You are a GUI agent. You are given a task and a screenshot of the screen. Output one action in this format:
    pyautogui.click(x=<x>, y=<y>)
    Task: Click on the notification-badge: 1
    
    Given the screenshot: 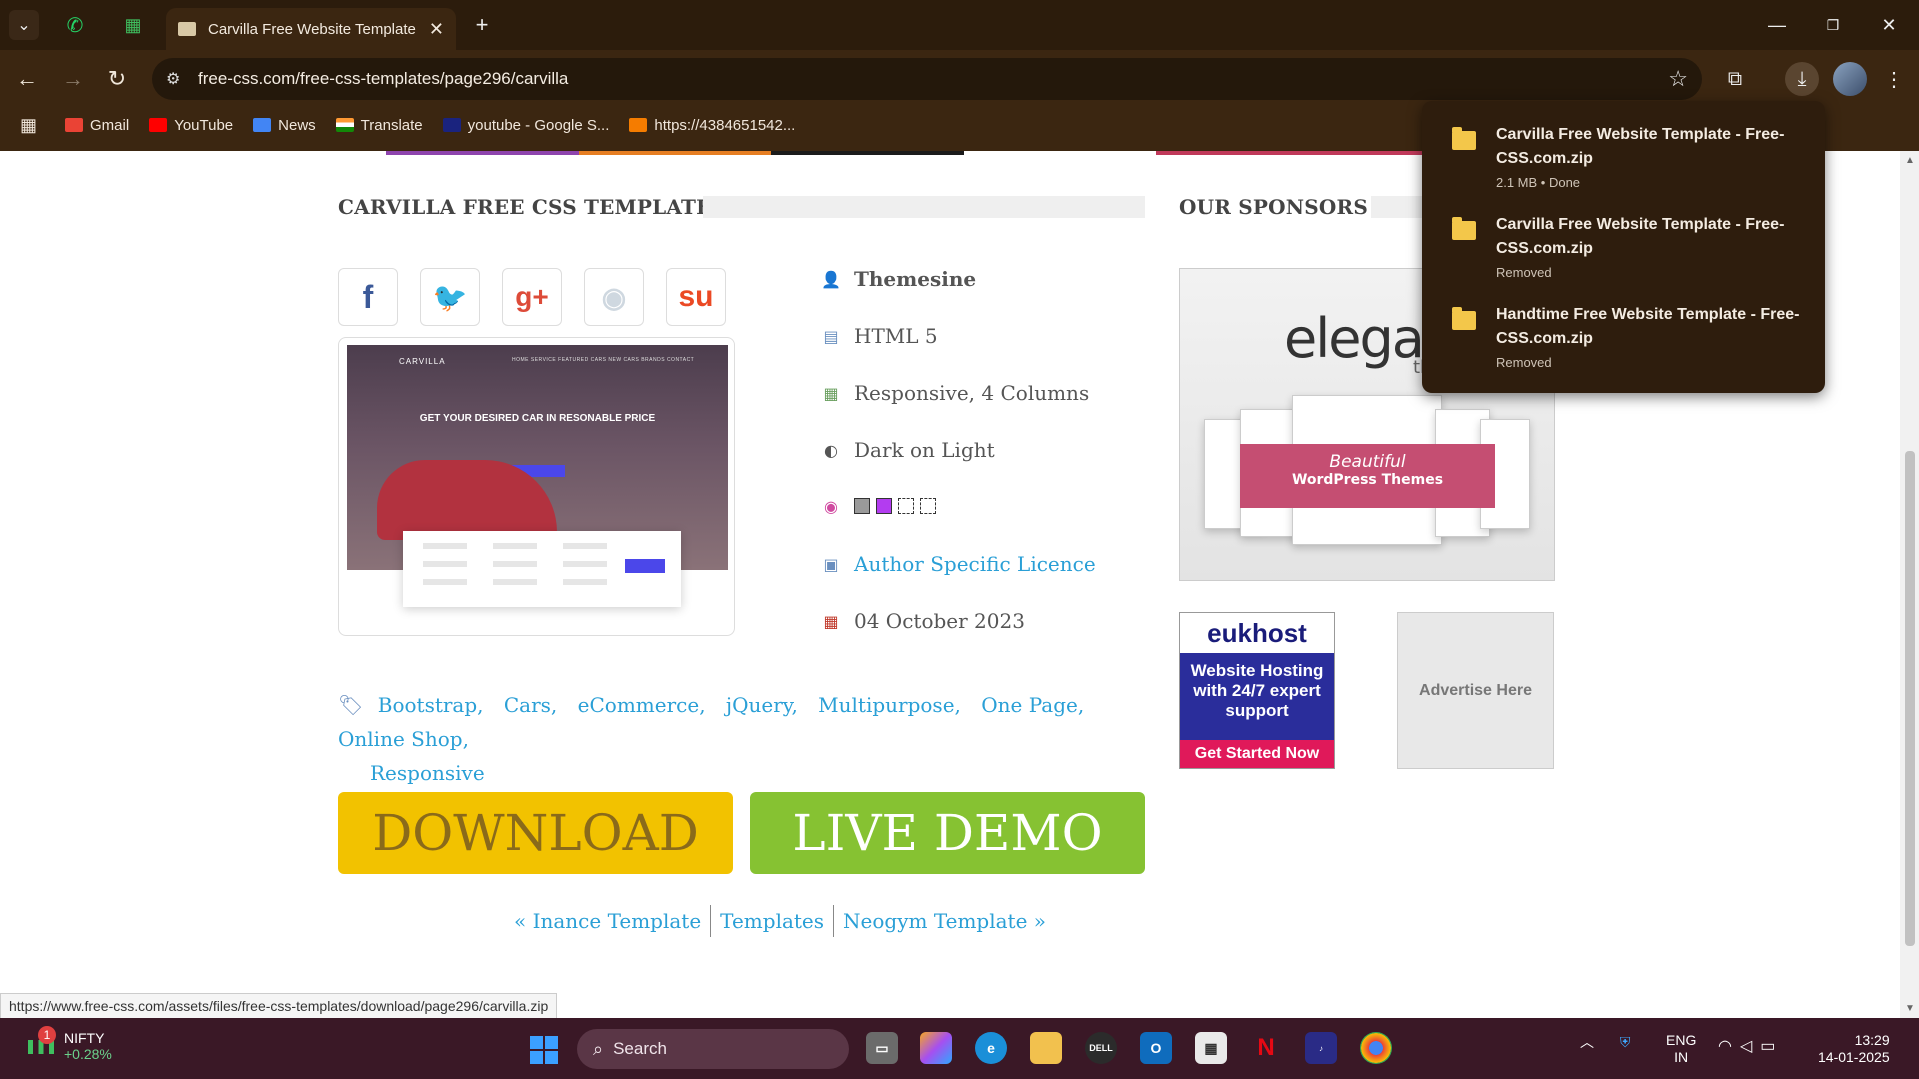 What is the action you would take?
    pyautogui.click(x=47, y=1035)
    